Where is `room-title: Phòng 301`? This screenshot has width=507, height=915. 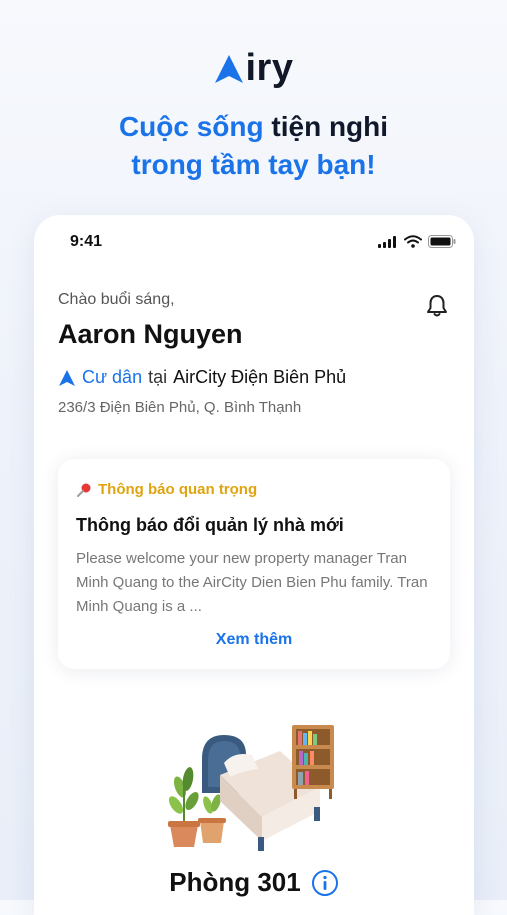 room-title: Phòng 301 is located at coordinates (254, 882).